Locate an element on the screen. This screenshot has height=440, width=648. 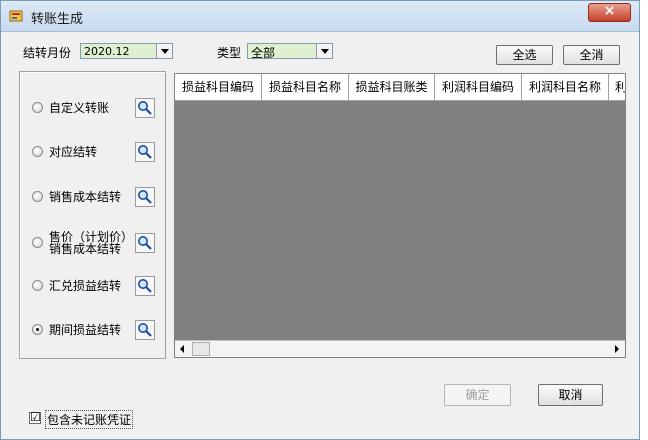
radio-planned-price-sales-cost is located at coordinates (37, 242).